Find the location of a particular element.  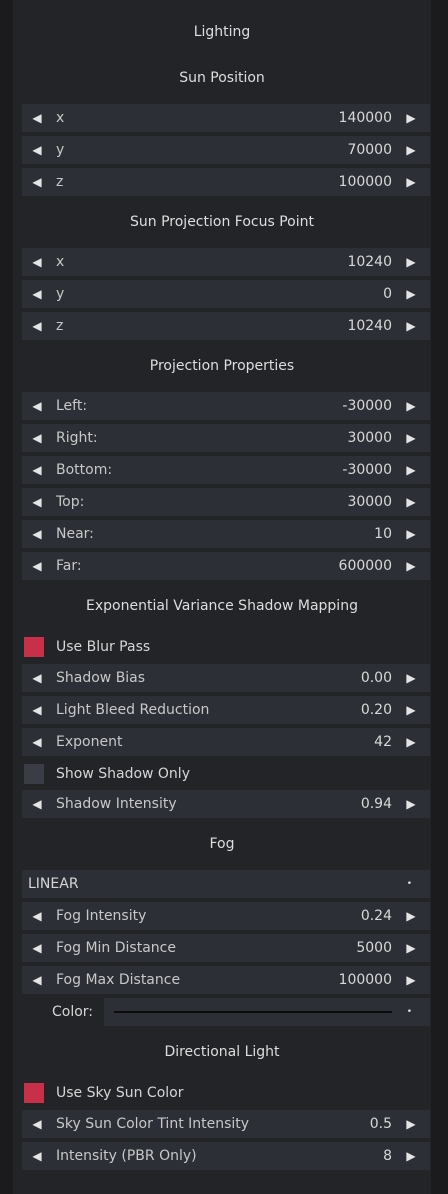

use-sky-sun-color-checkbox: Use Sky Sun Color is located at coordinates (226, 1093).